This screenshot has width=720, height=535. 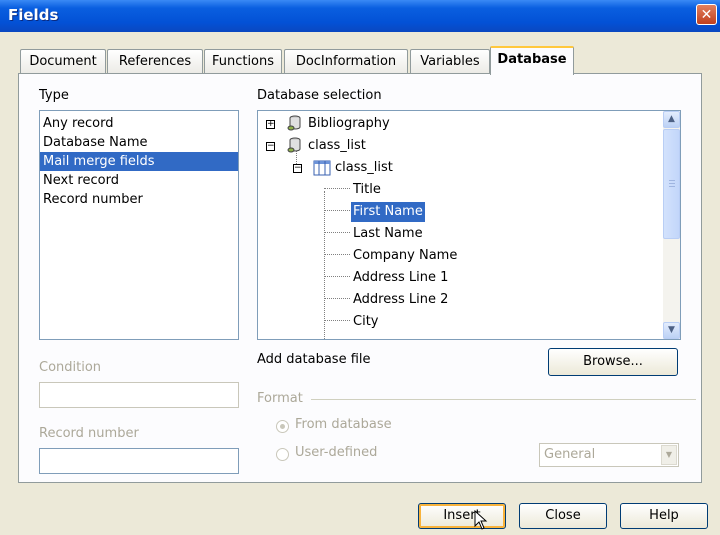 I want to click on expand-icon: +, so click(x=270, y=124).